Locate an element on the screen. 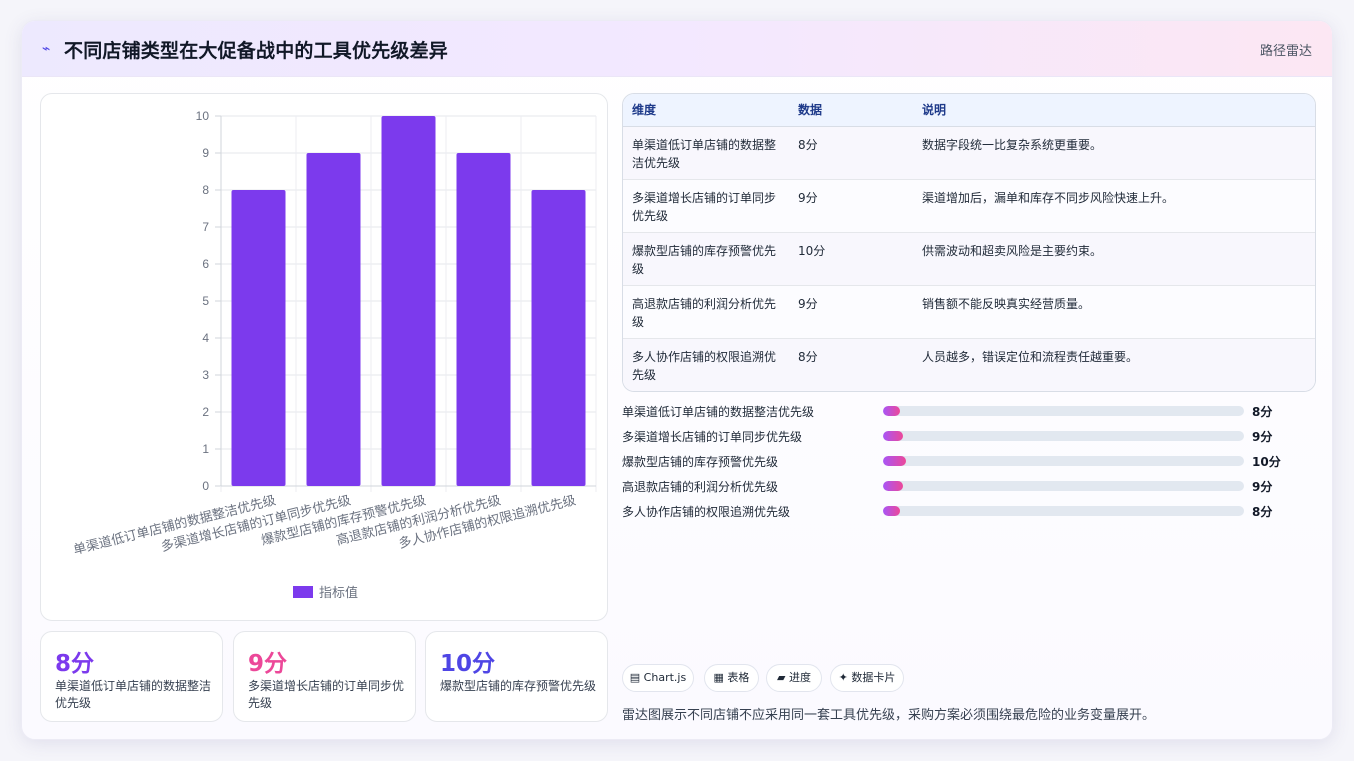  tag-progress: ▰ 进度 is located at coordinates (794, 678).